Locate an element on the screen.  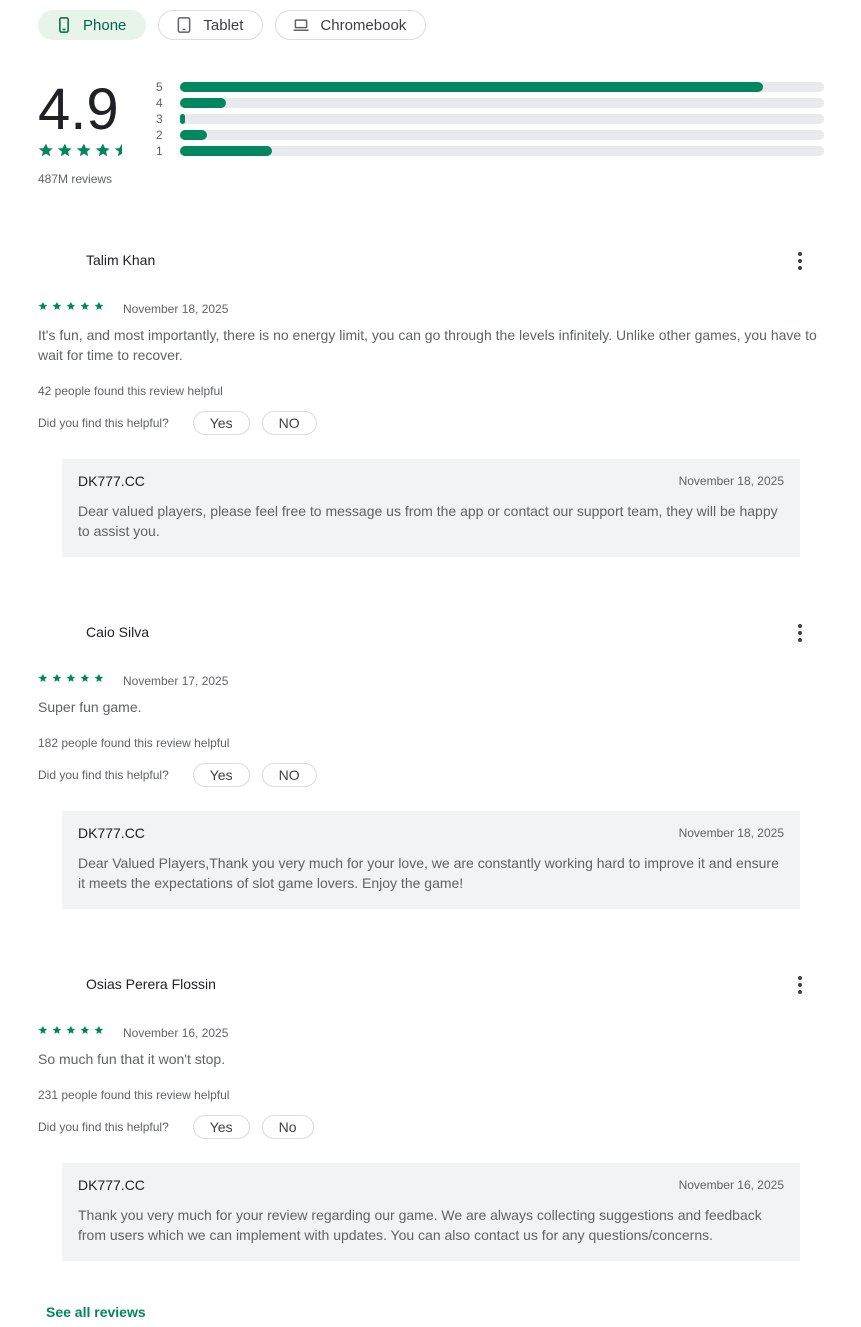
average-rating: 4.9 is located at coordinates (78, 109).